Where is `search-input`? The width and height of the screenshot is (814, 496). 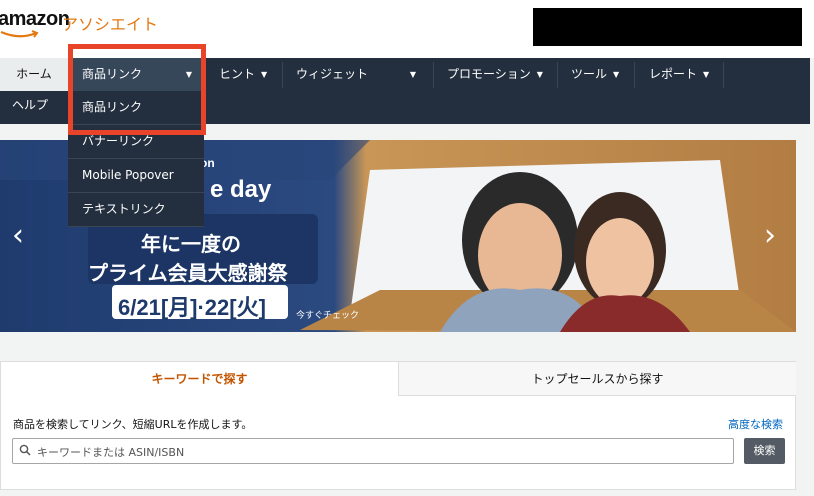 search-input is located at coordinates (382, 452).